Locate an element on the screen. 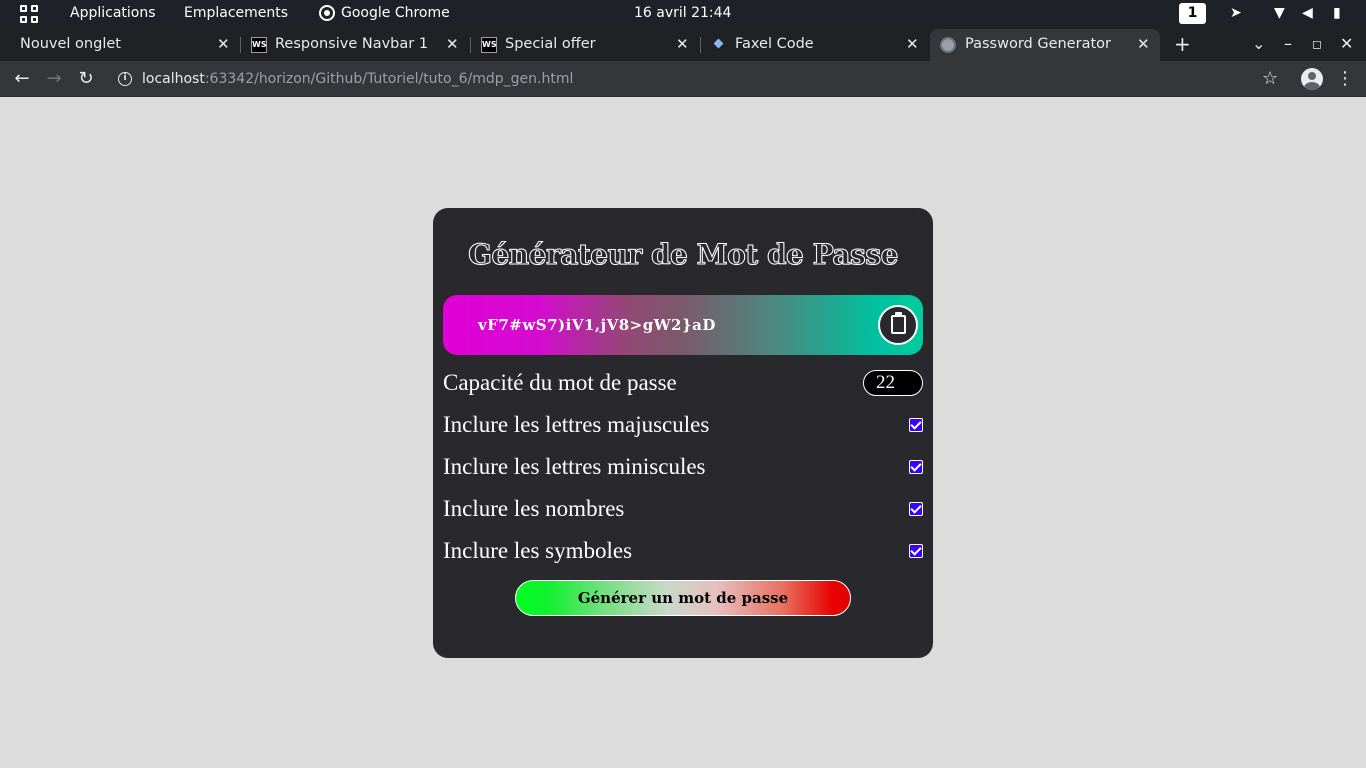  tab-new-tab: Nouvel onglet ✕ is located at coordinates (120, 45).